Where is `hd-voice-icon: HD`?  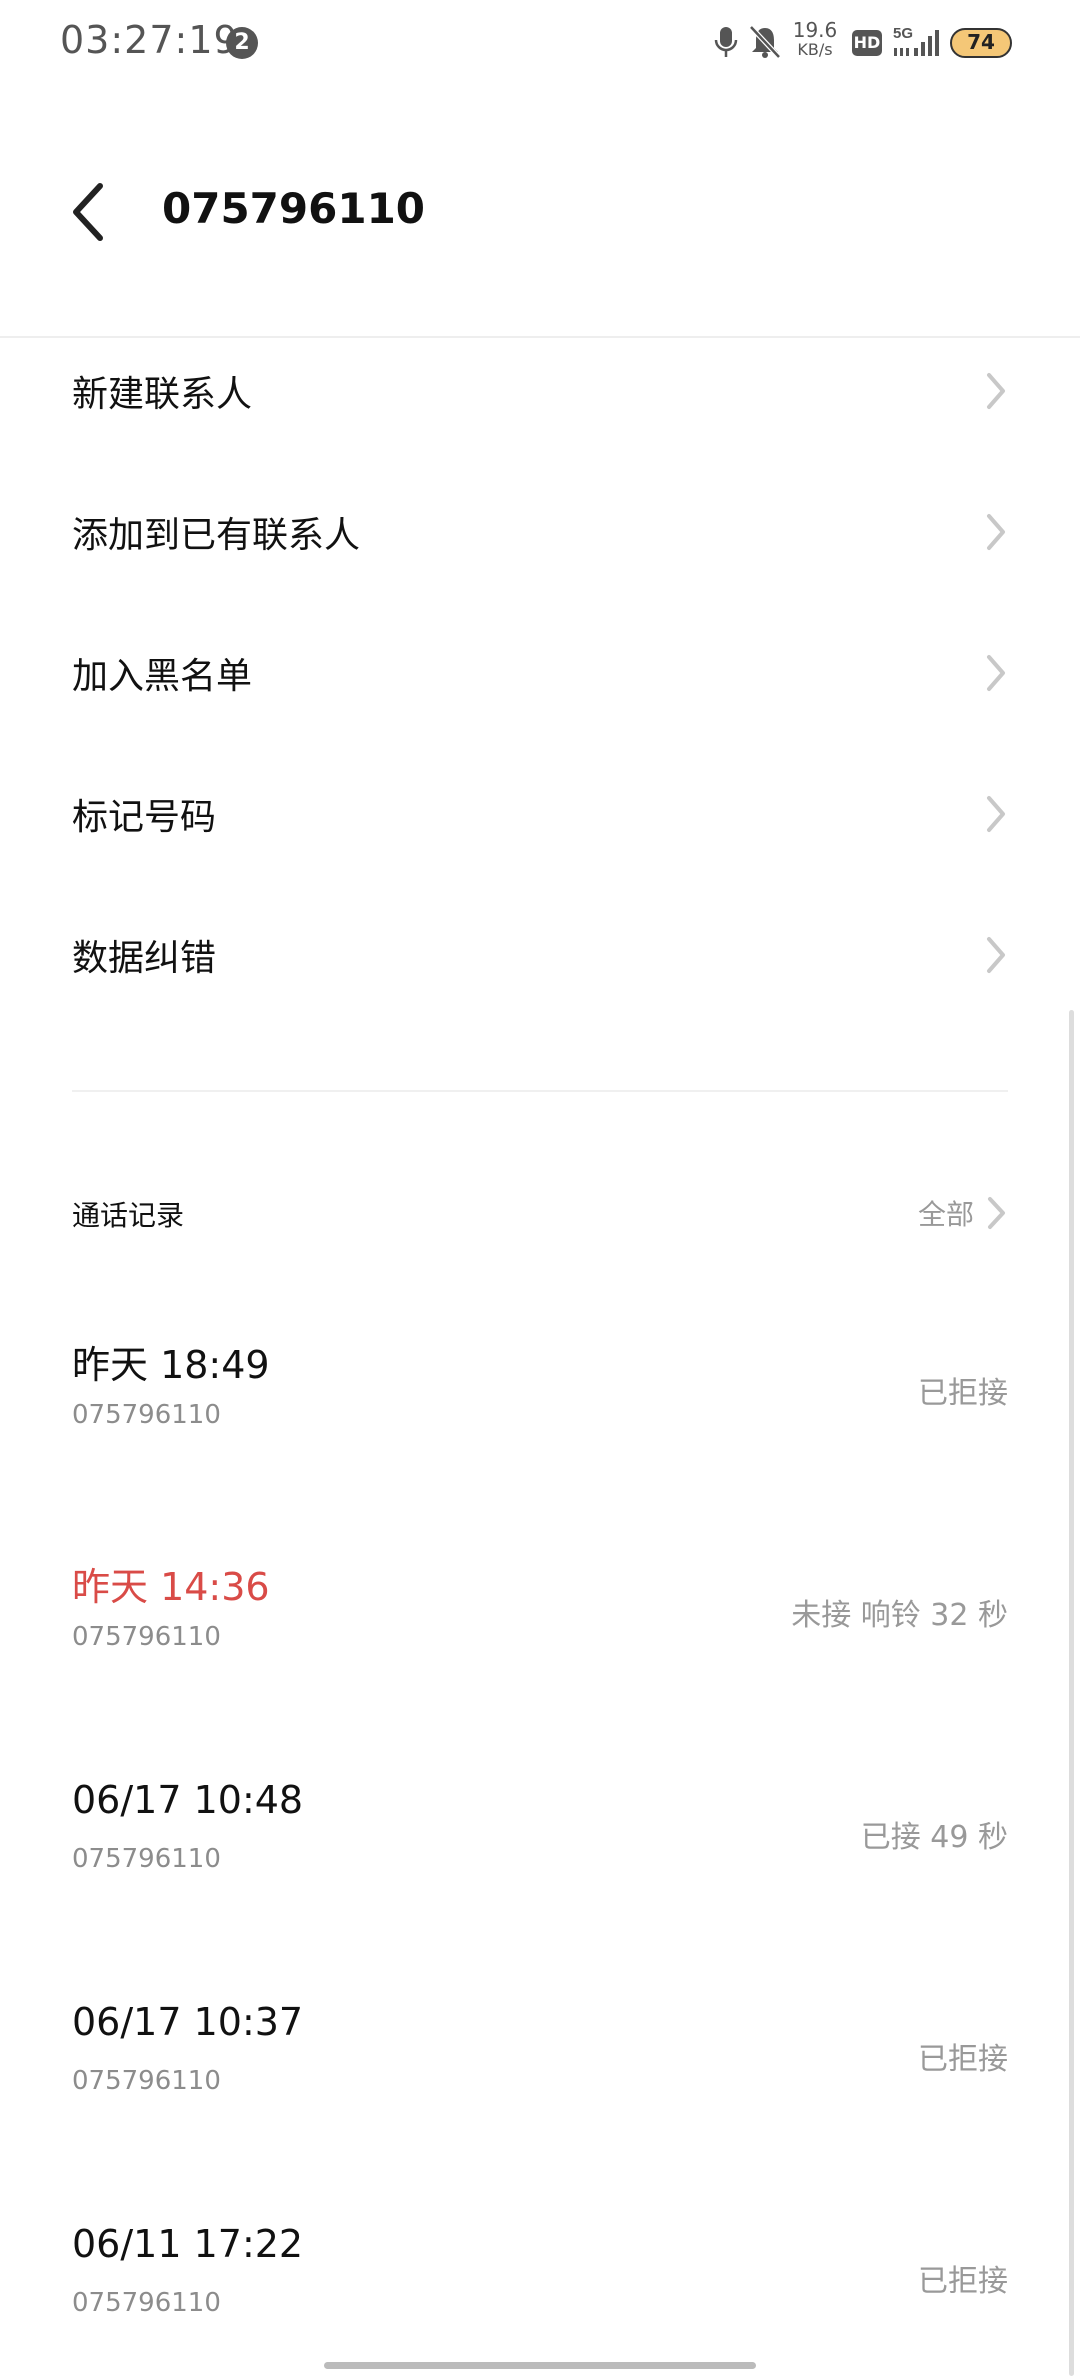
hd-voice-icon: HD is located at coordinates (867, 43).